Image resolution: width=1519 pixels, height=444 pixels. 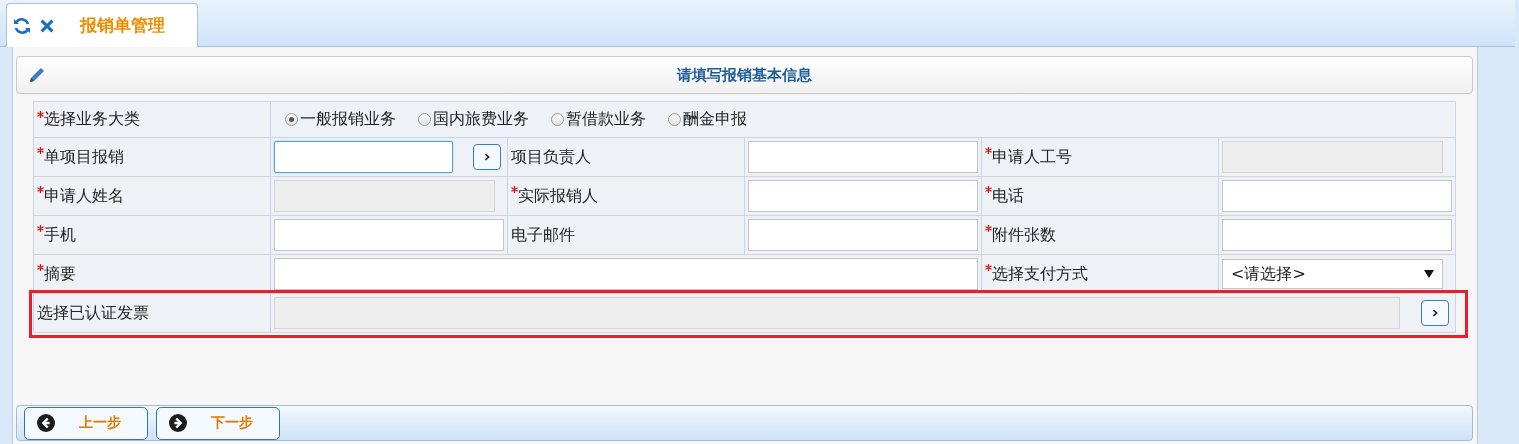 I want to click on field-label: 手机, so click(x=60, y=235).